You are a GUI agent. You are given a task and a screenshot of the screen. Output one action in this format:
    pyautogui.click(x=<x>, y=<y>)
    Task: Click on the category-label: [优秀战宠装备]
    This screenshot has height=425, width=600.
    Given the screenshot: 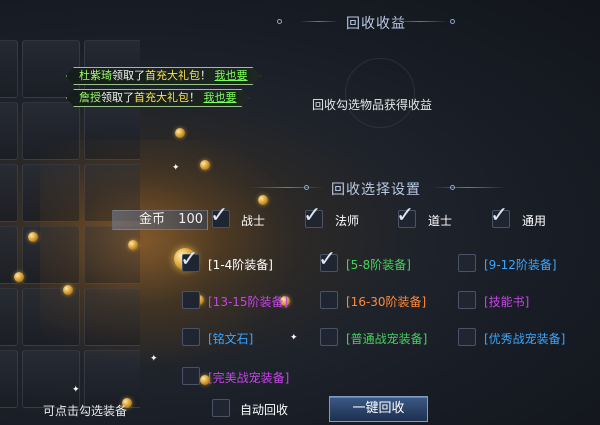 What is the action you would take?
    pyautogui.click(x=525, y=339)
    